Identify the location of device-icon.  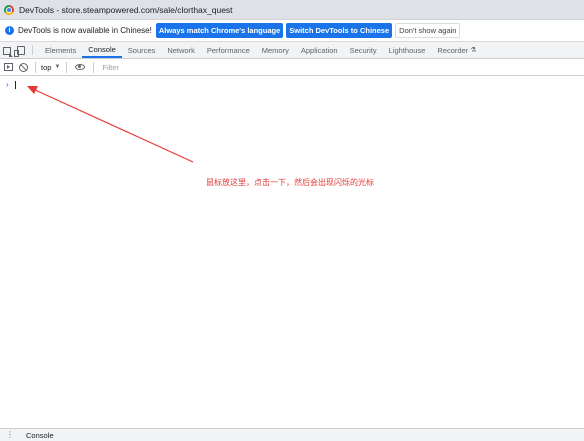
(19, 51).